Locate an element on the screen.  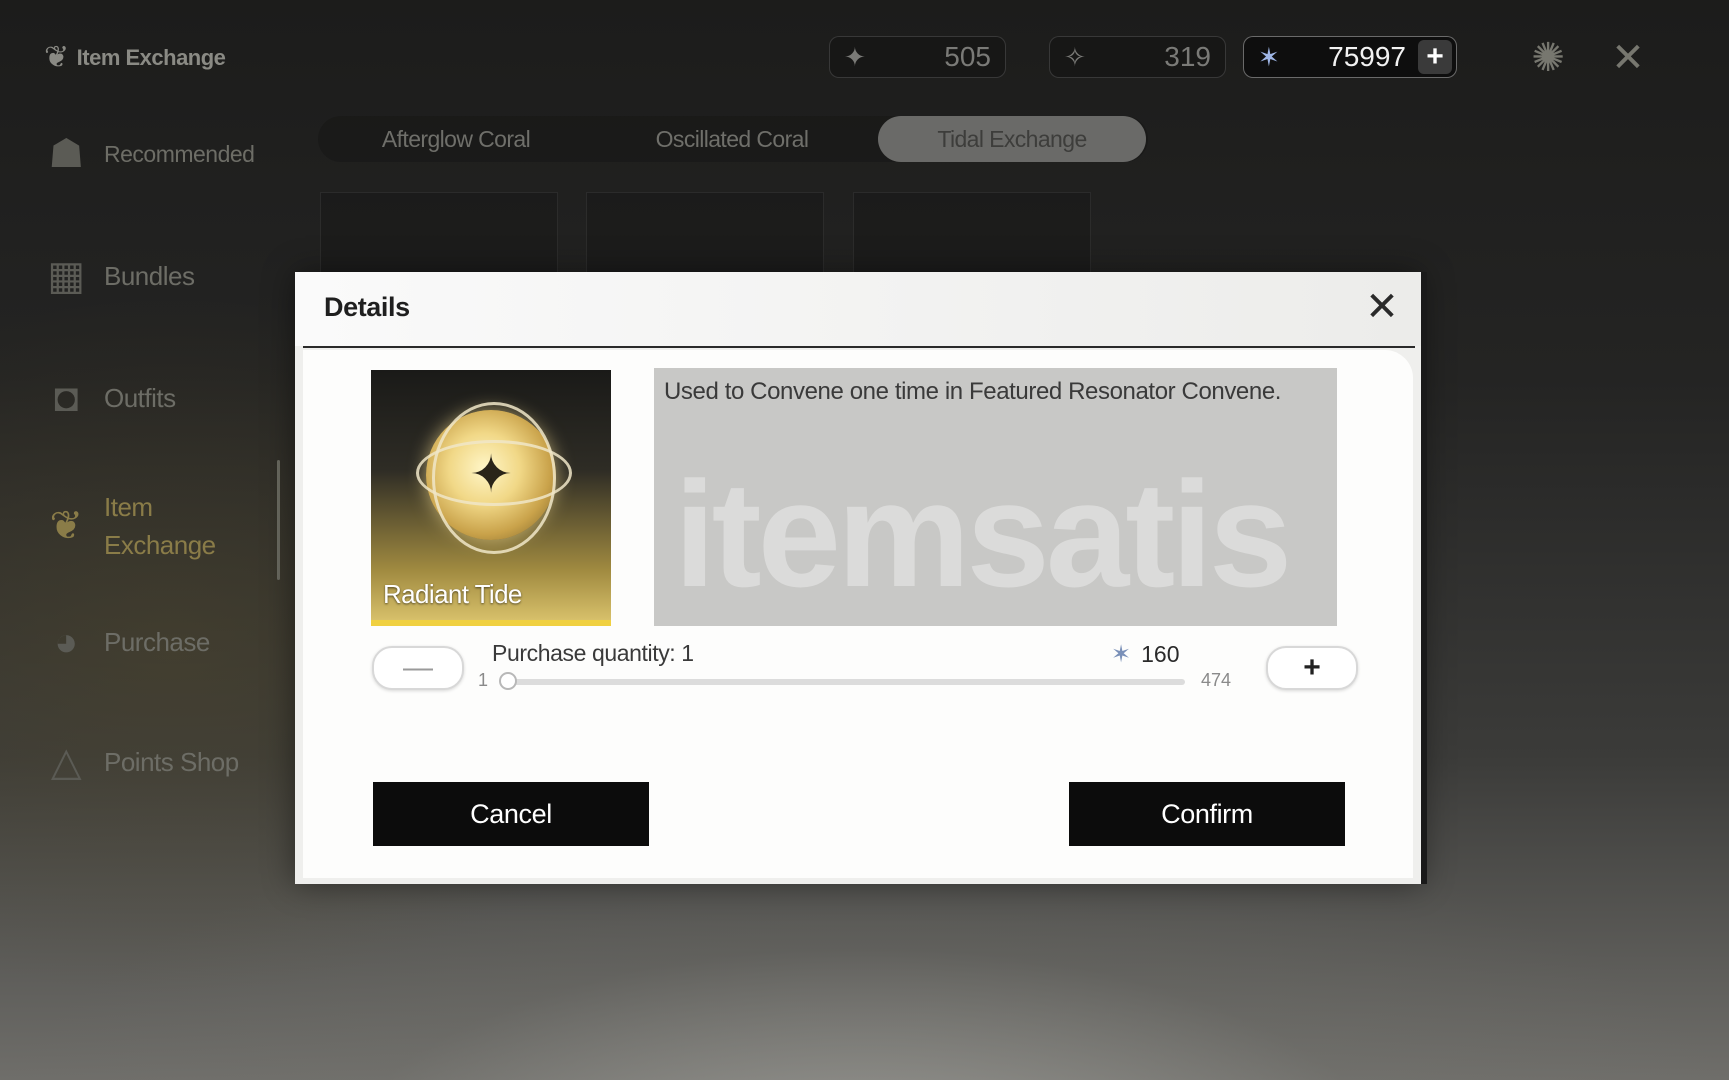
price: ✶ 160 is located at coordinates (1145, 654).